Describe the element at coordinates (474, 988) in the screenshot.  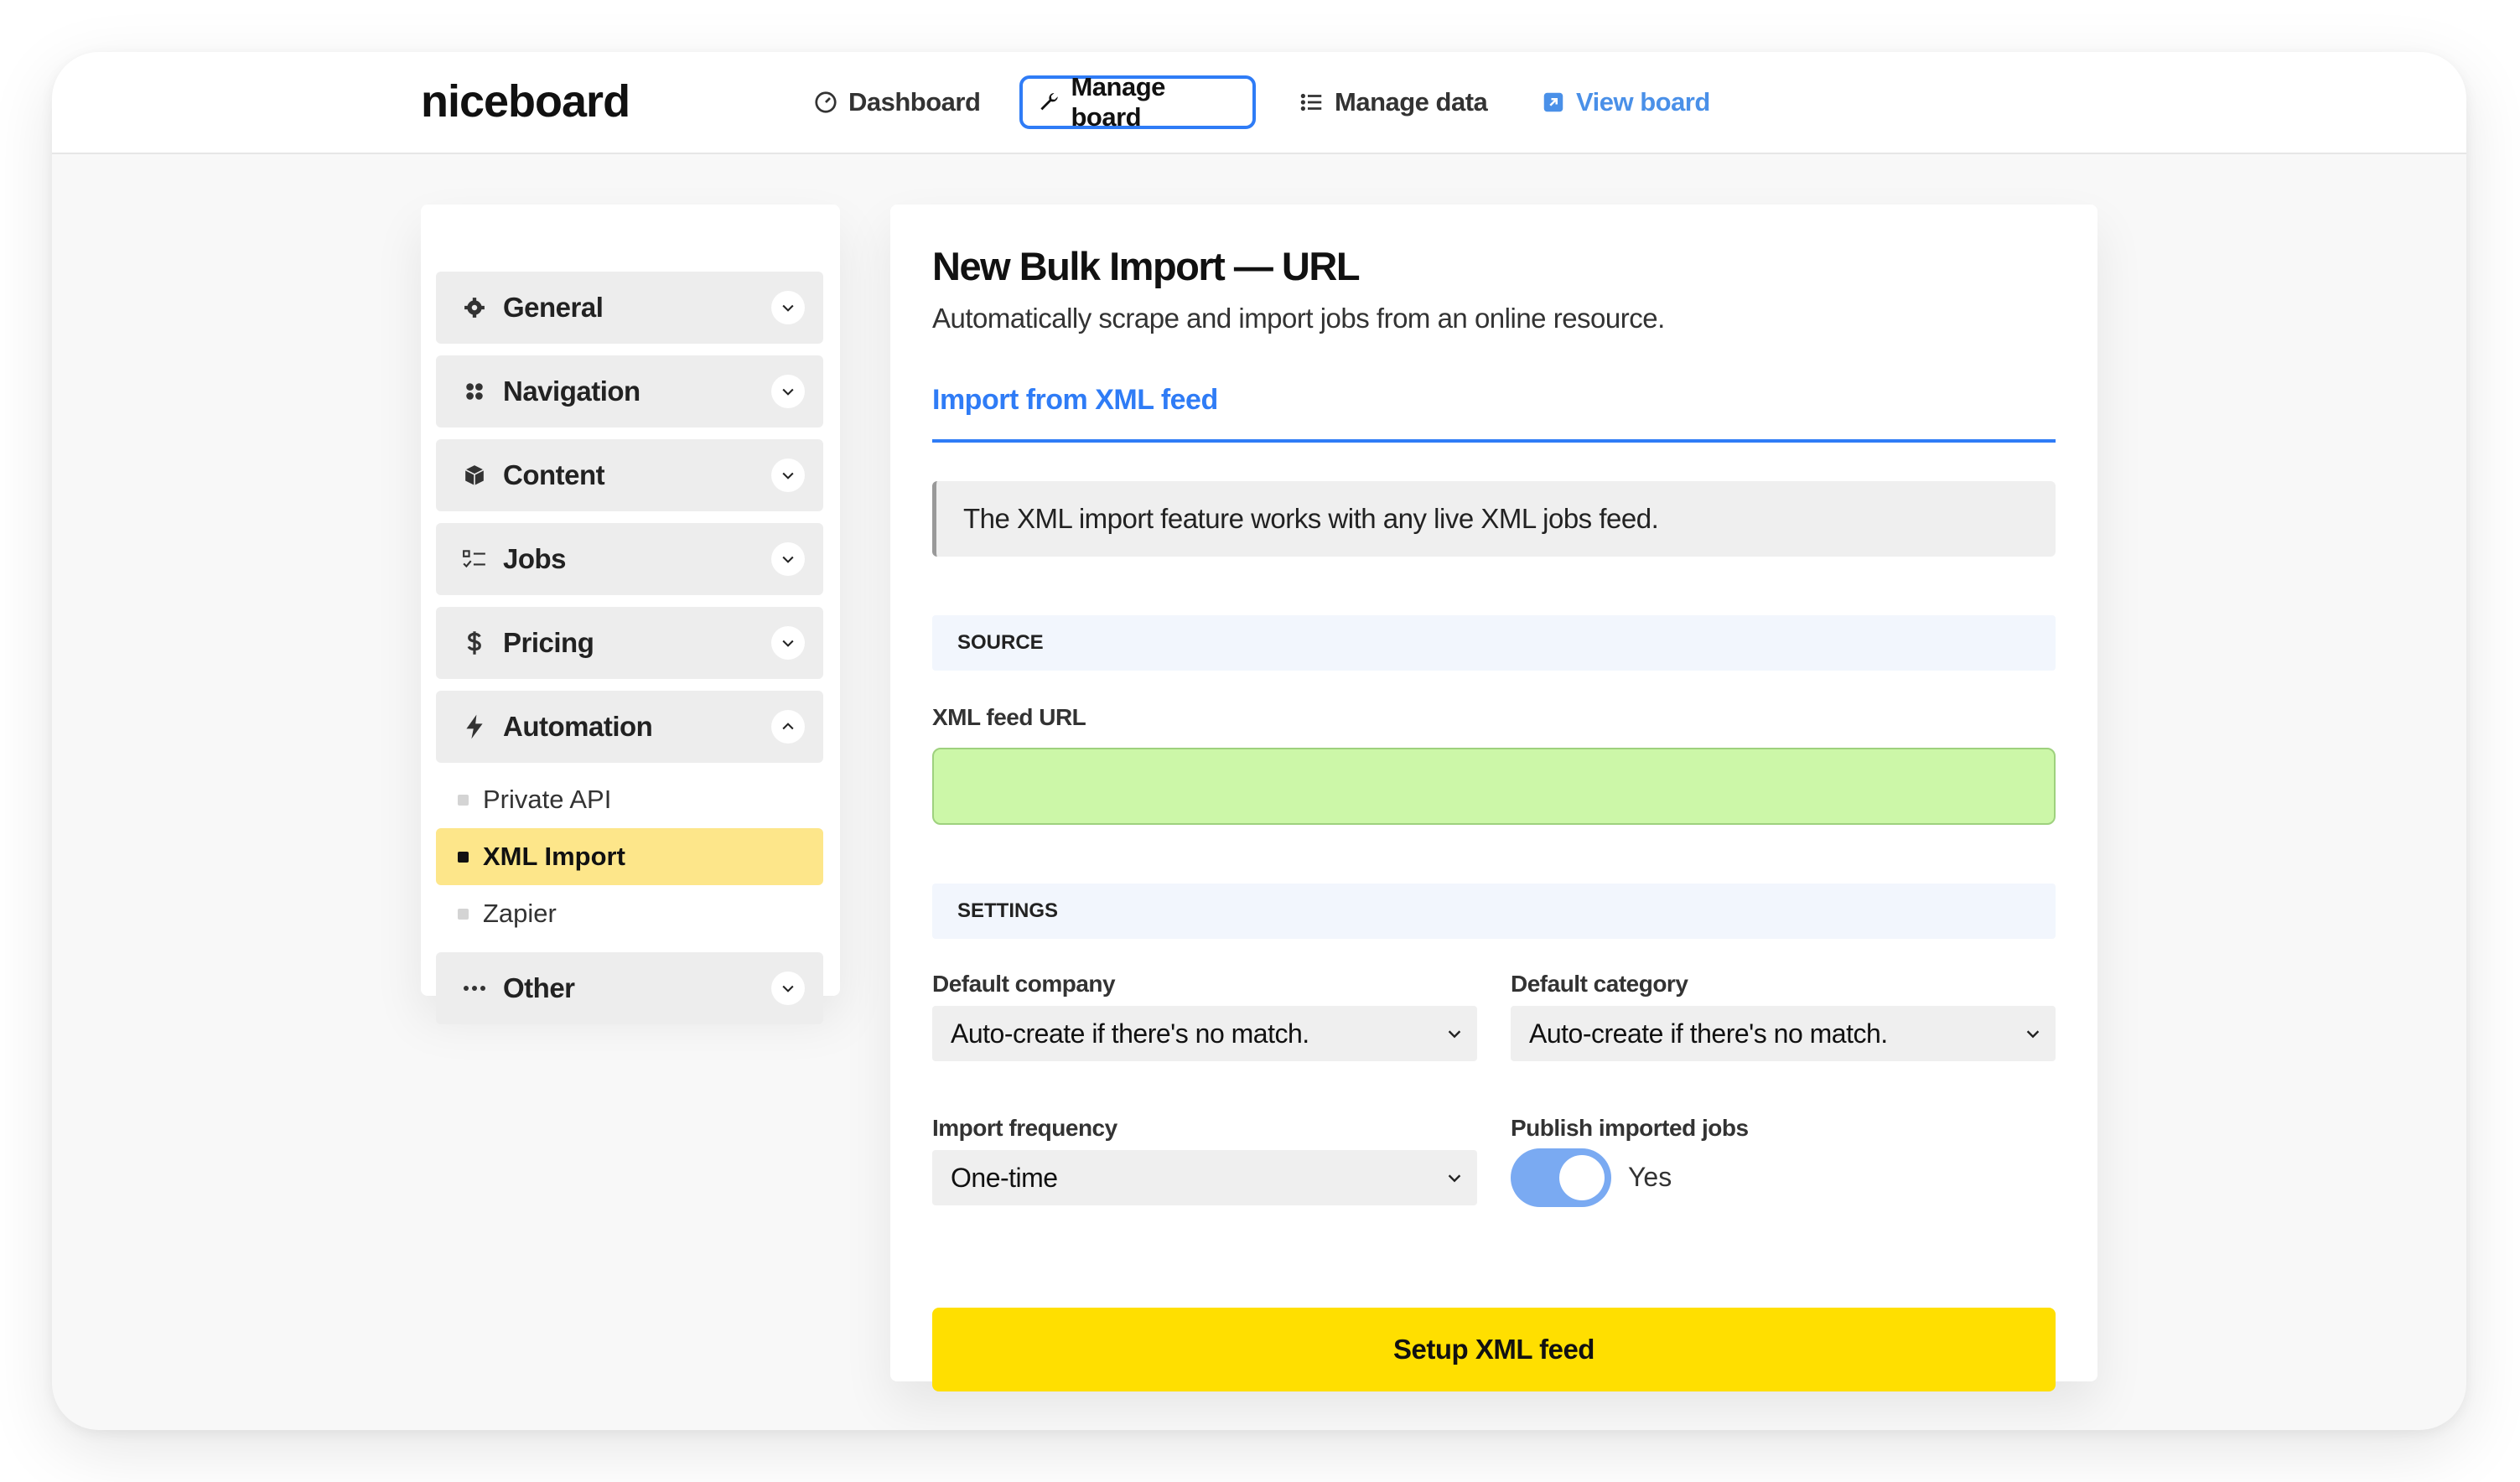
I see `ellipsis-icon` at that location.